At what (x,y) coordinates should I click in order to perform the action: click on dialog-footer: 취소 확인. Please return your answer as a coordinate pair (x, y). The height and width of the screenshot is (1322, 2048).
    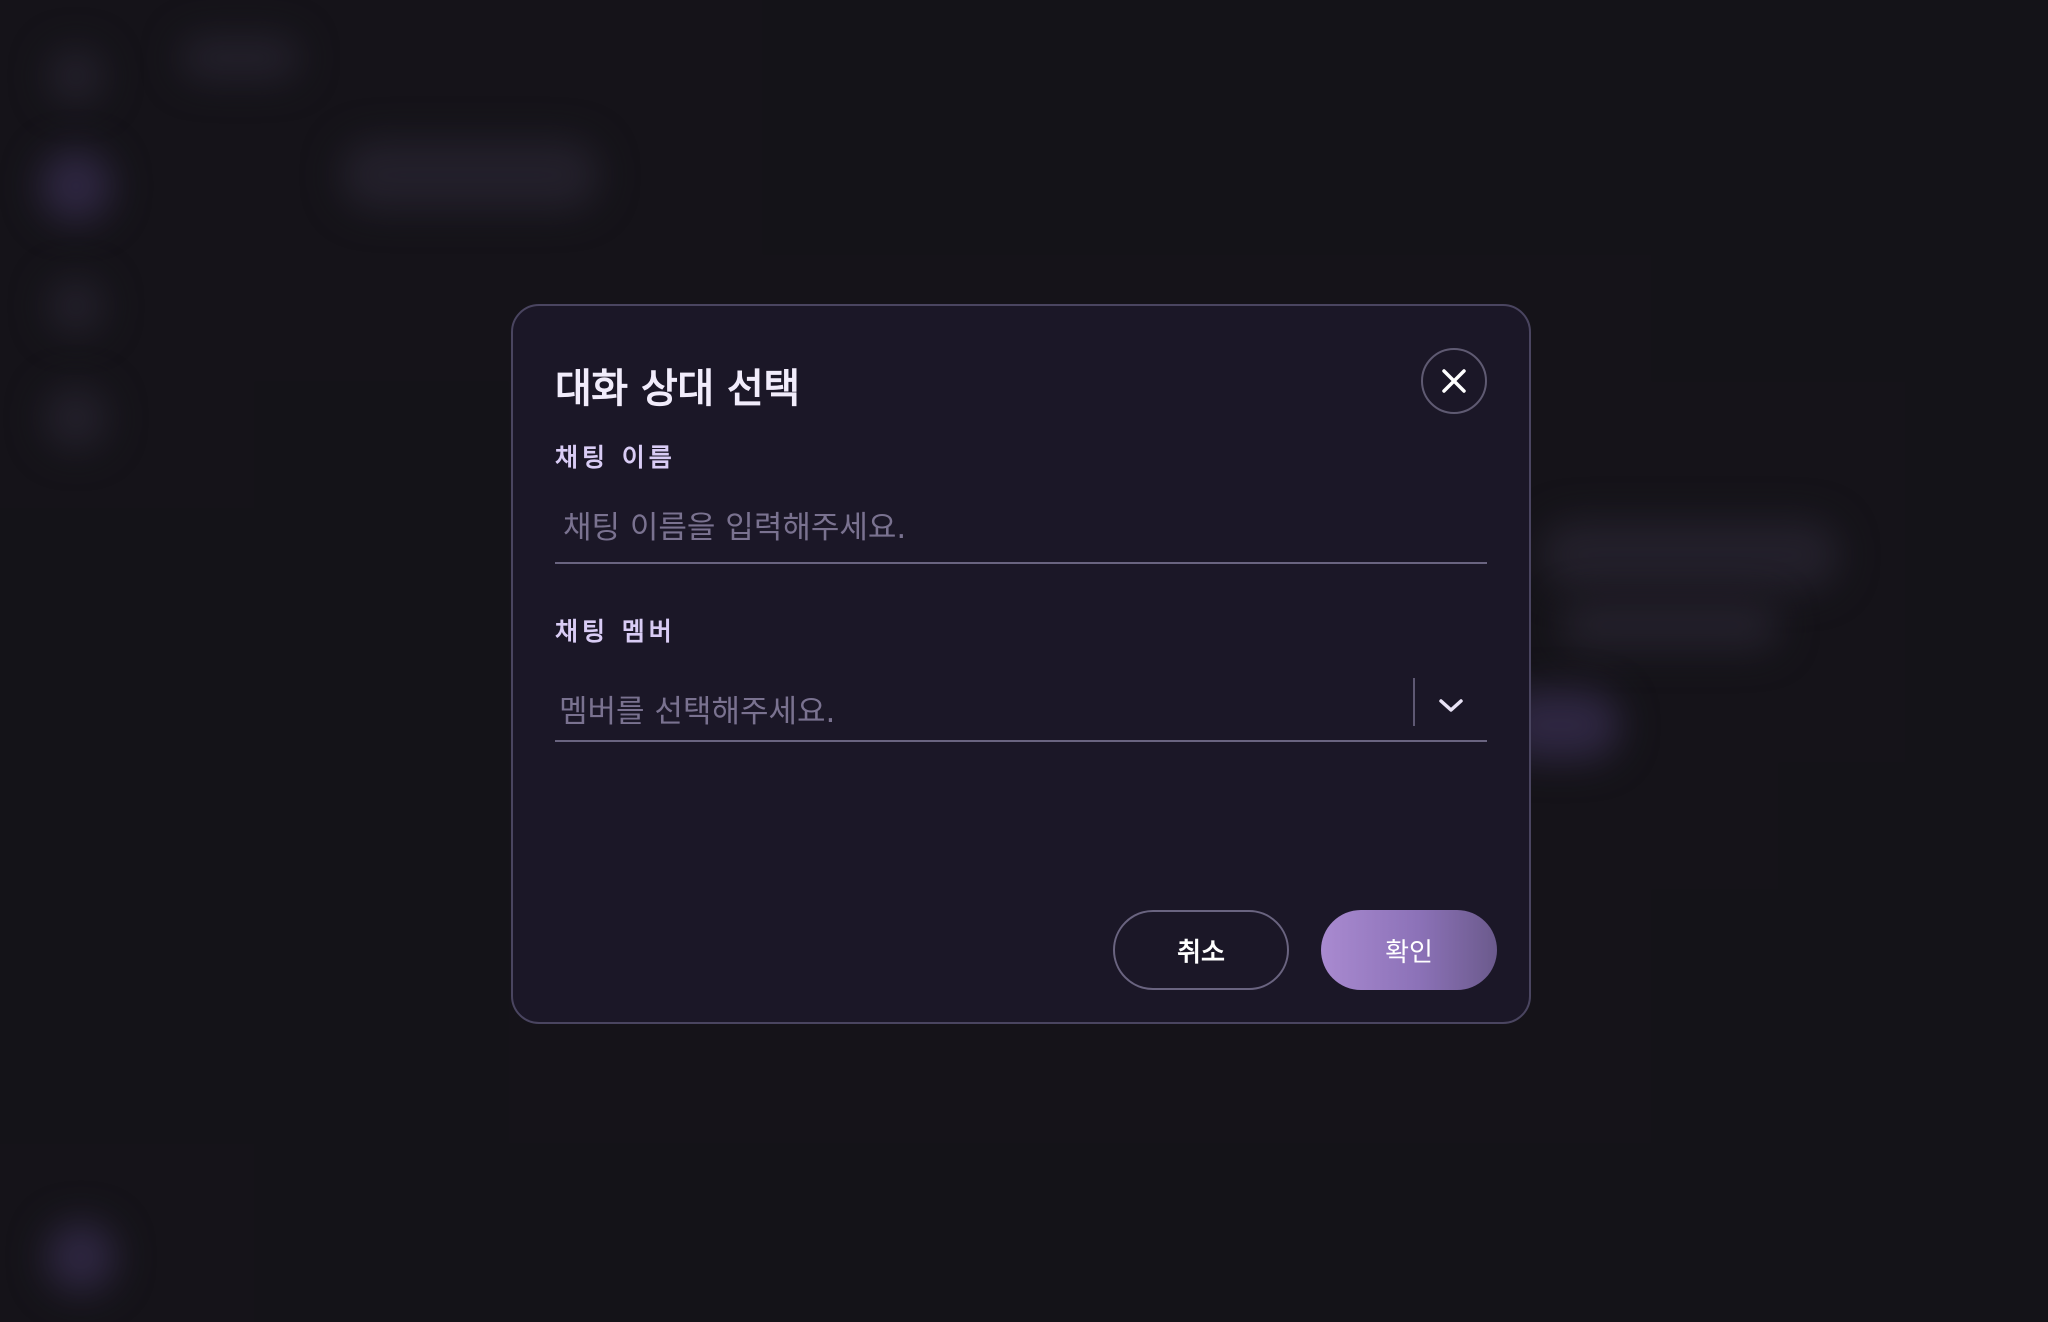
    Looking at the image, I should click on (1305, 950).